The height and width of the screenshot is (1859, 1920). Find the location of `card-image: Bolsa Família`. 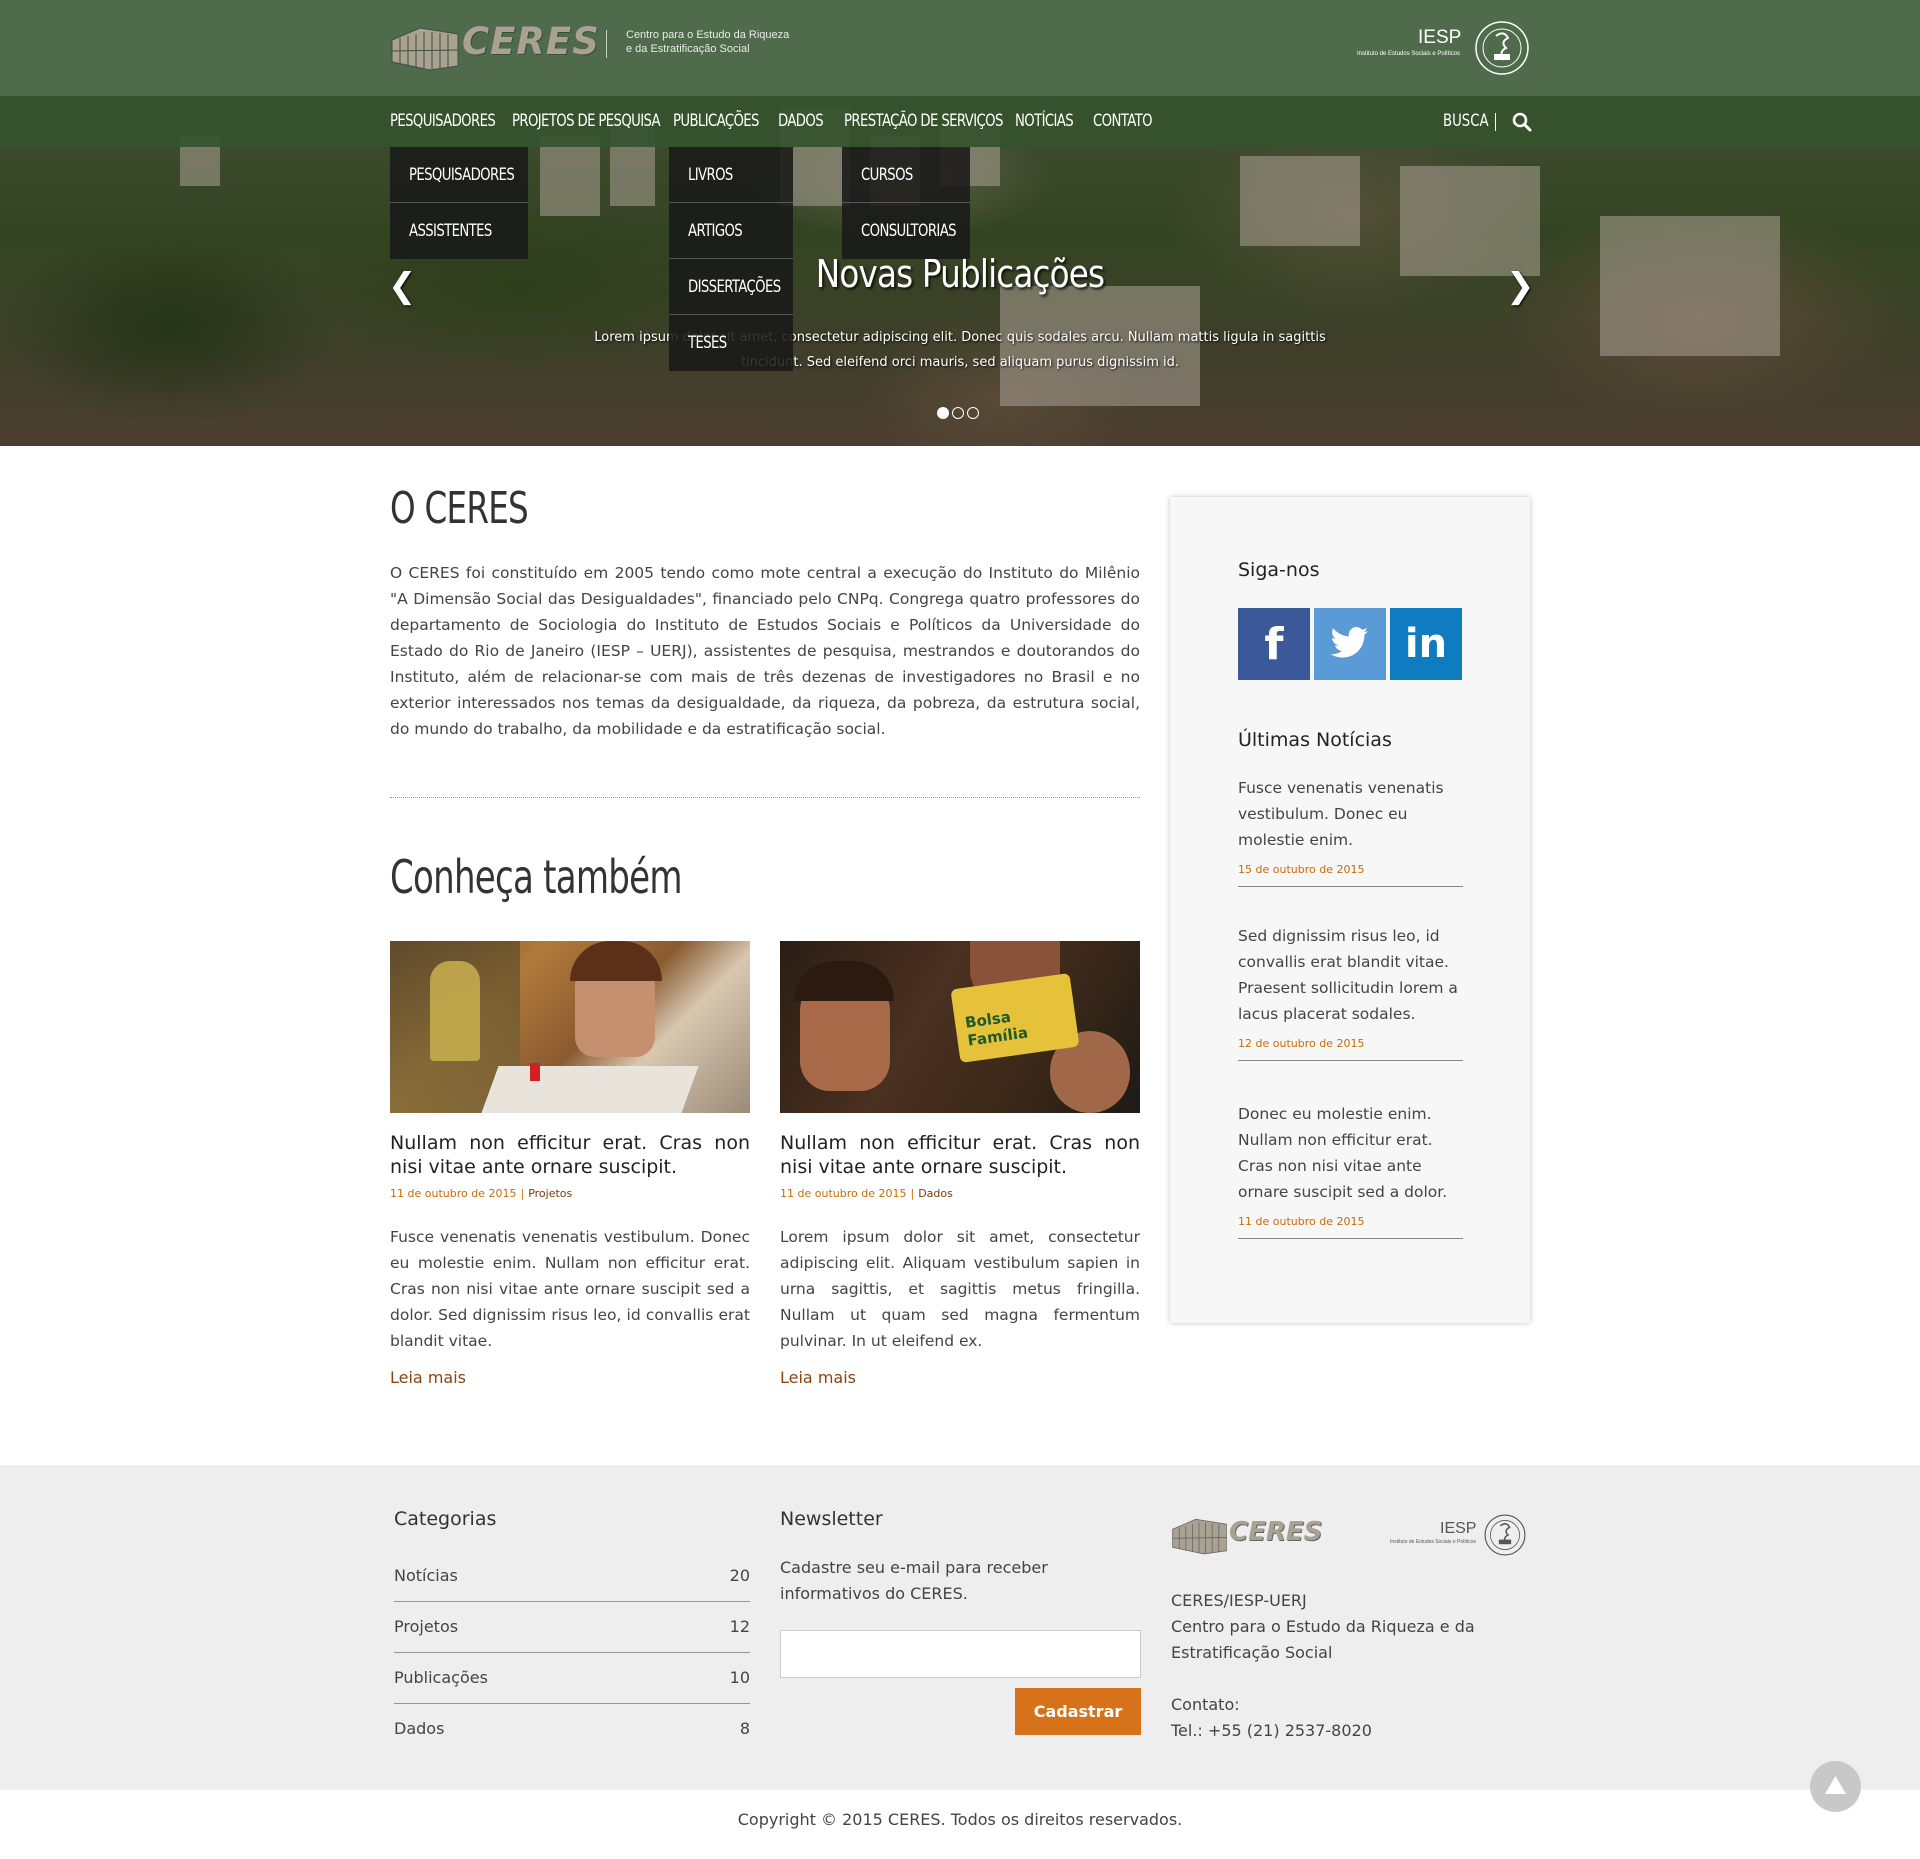

card-image: Bolsa Família is located at coordinates (960, 1027).